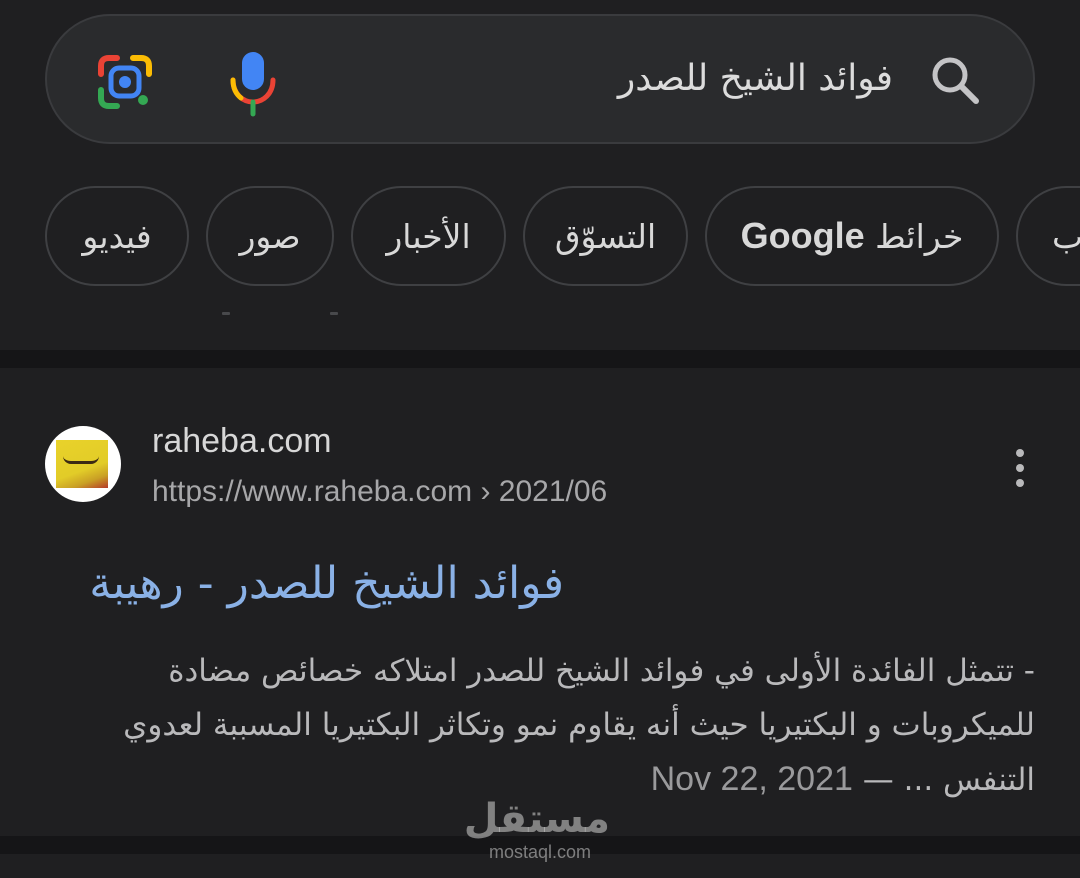 This screenshot has width=1080, height=878. I want to click on search-icon, so click(955, 80).